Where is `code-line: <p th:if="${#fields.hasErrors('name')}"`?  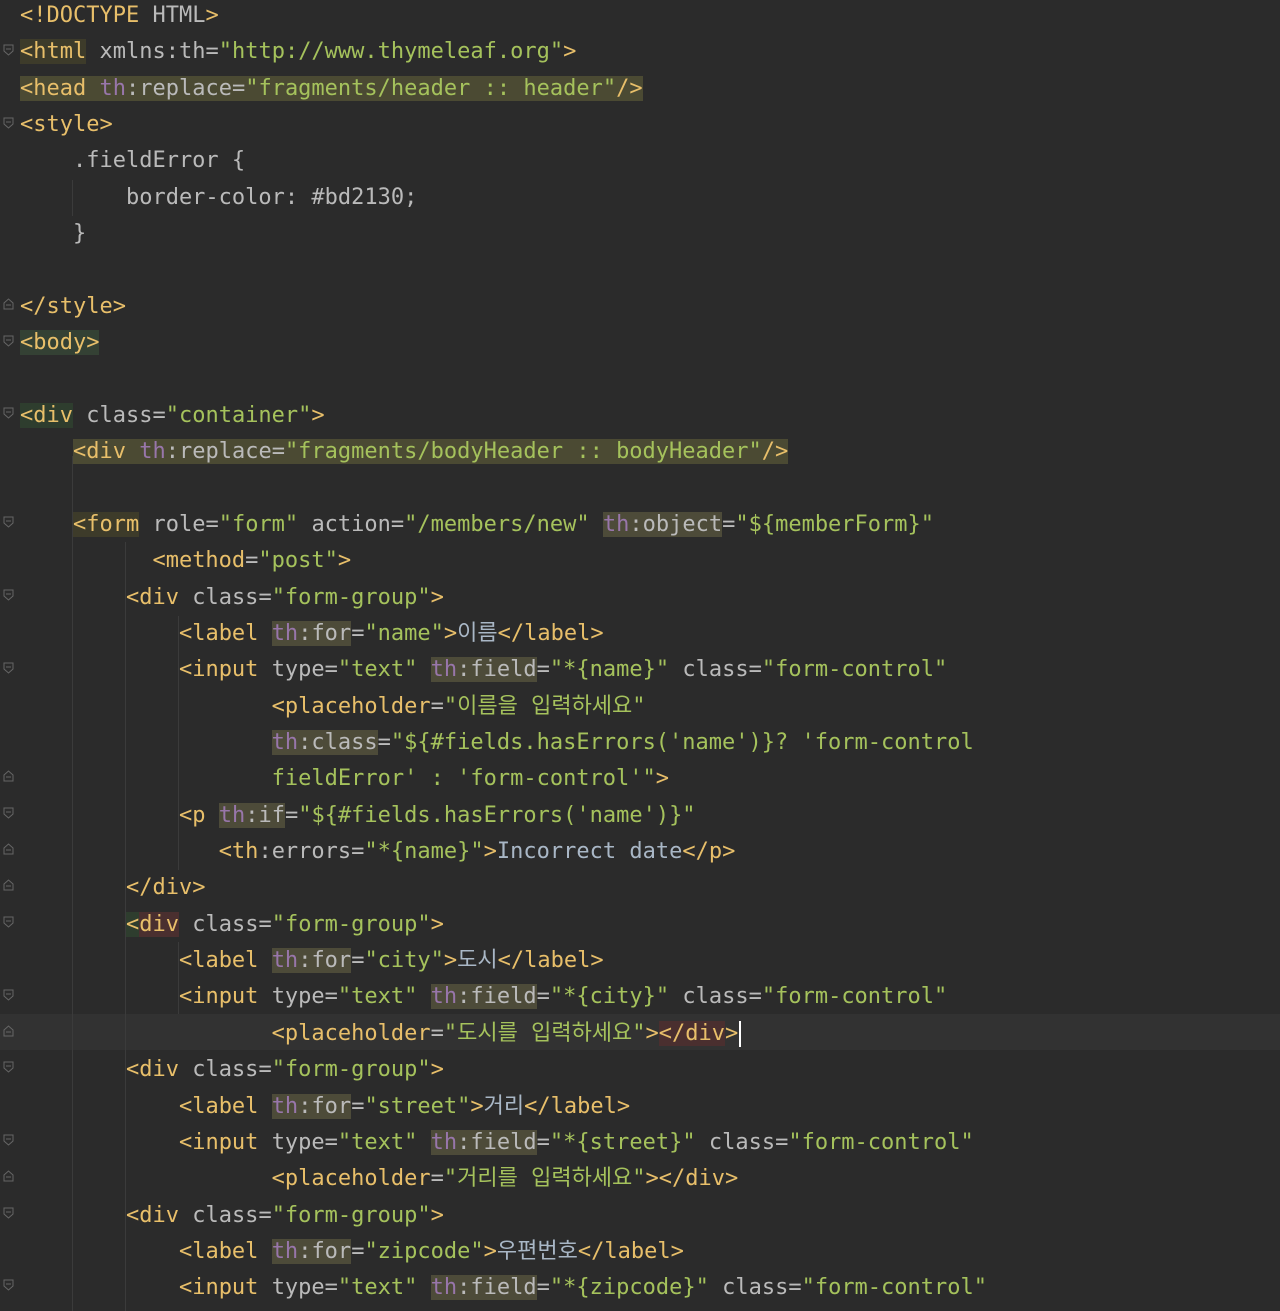 code-line: <p th:if="${#fields.hasErrors('name')}" is located at coordinates (358, 816).